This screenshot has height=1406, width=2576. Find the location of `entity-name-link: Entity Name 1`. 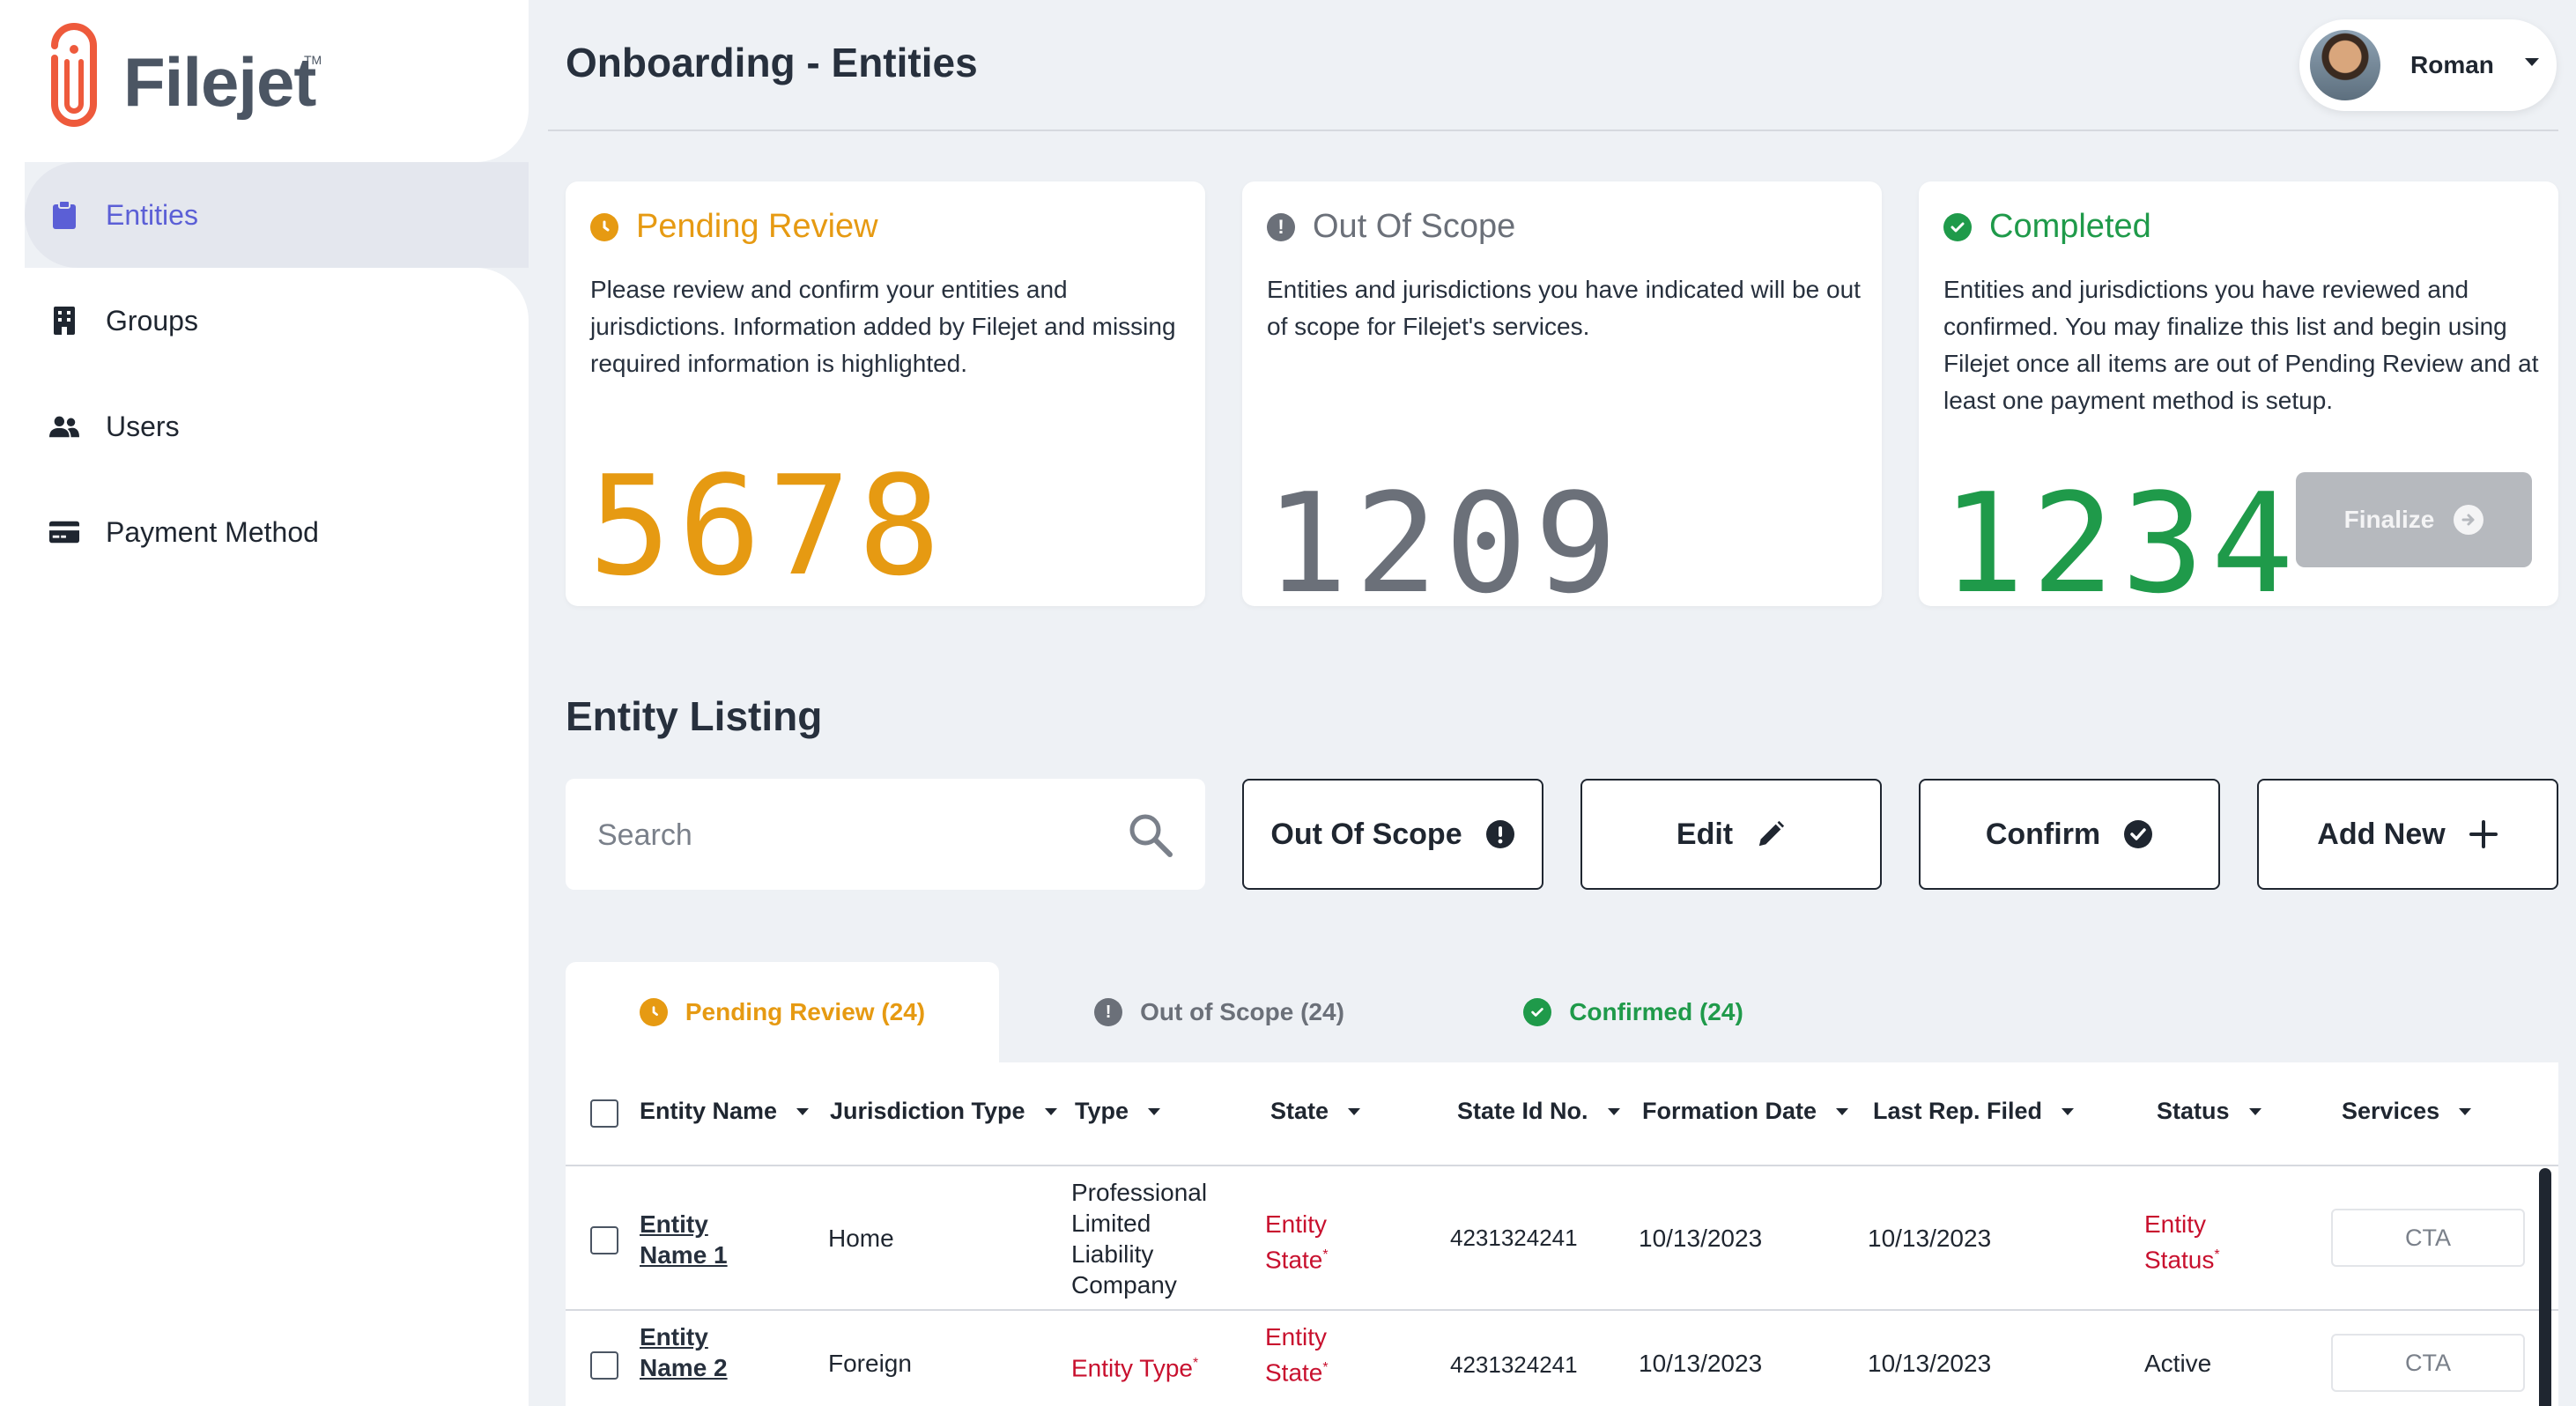

entity-name-link: Entity Name 1 is located at coordinates (684, 1239).